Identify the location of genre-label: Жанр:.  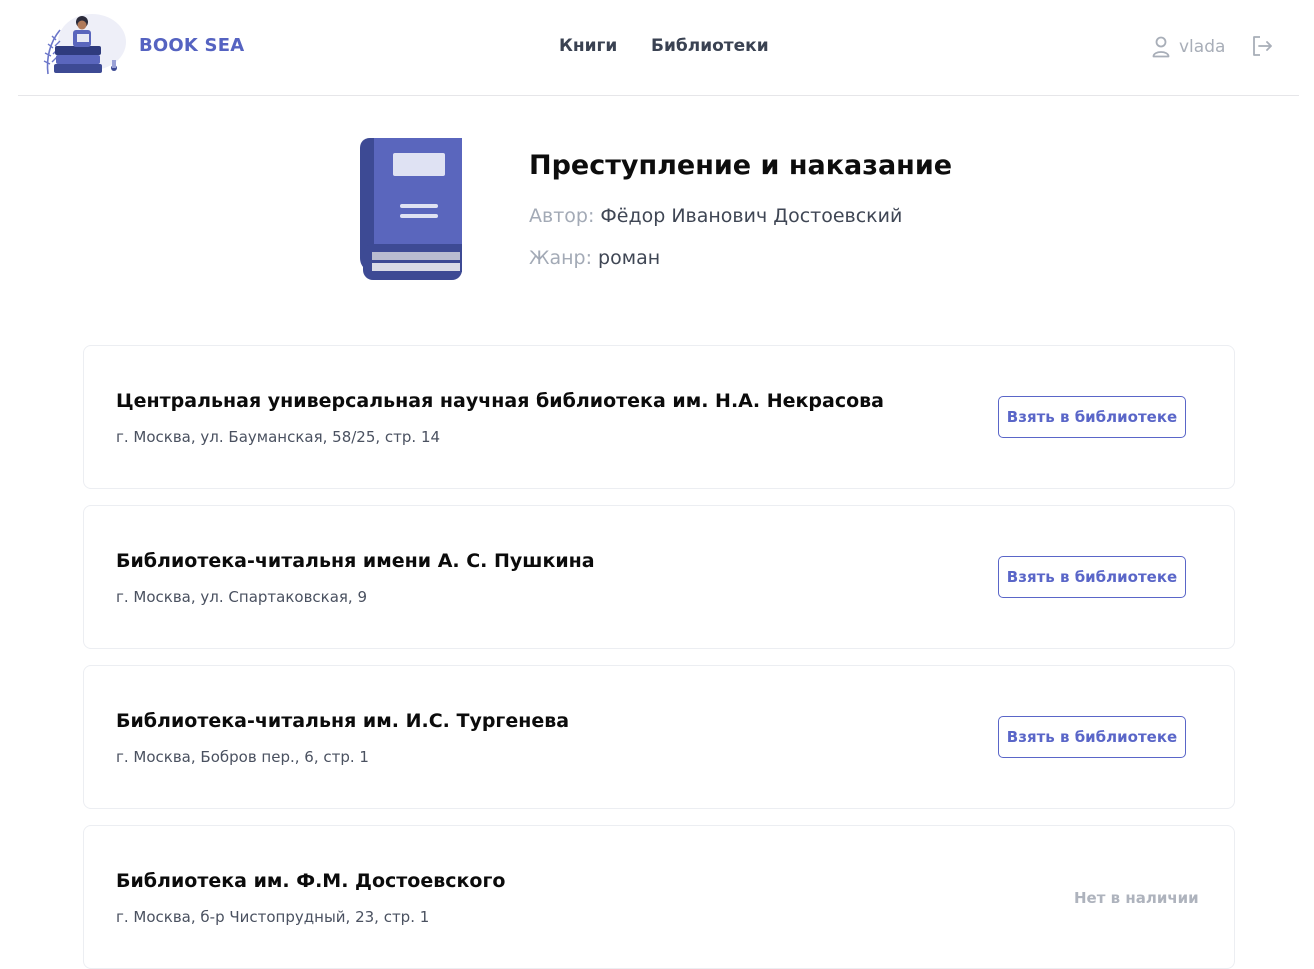
(560, 258).